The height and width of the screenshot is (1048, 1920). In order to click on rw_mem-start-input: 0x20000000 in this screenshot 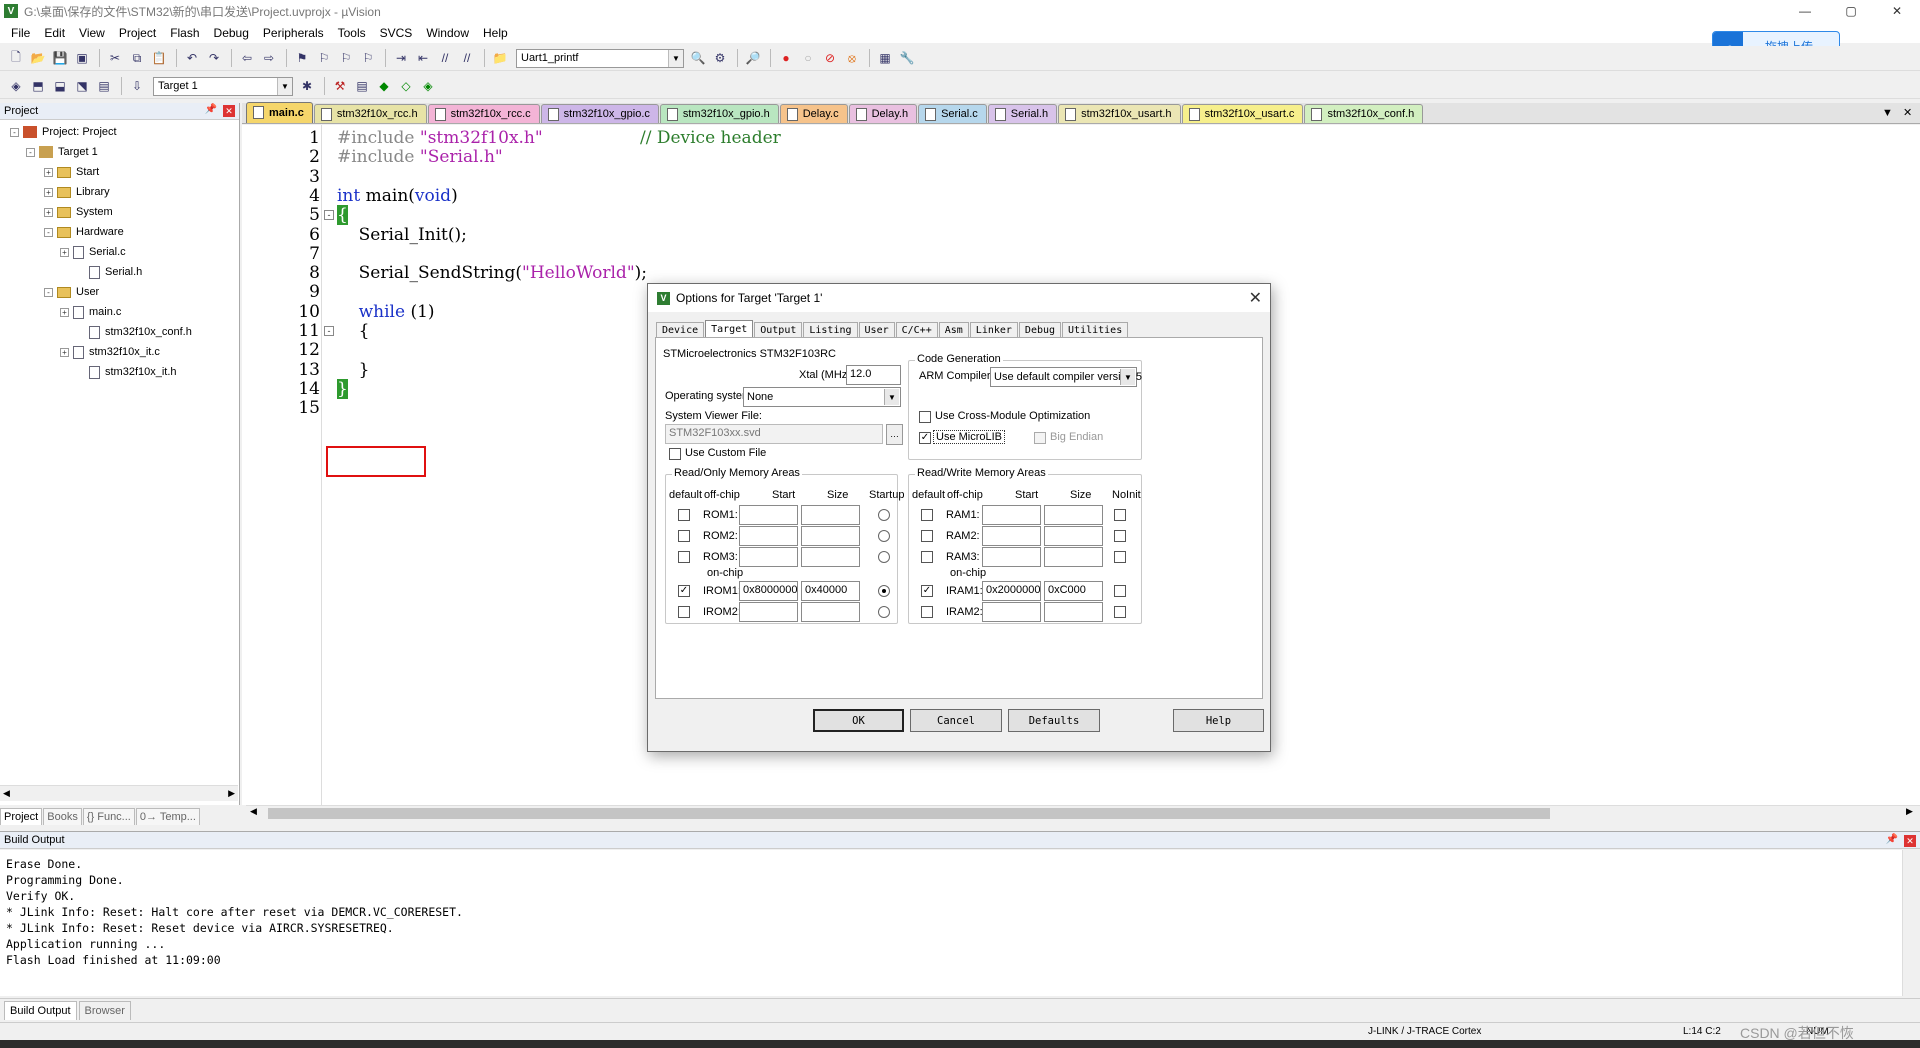, I will do `click(1011, 591)`.